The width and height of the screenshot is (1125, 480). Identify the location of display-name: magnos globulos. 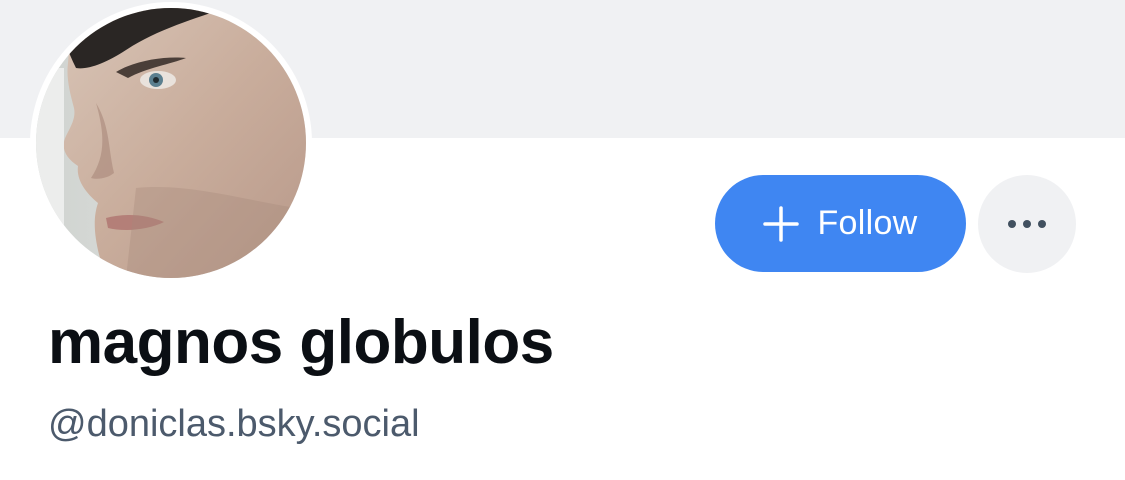
(301, 342).